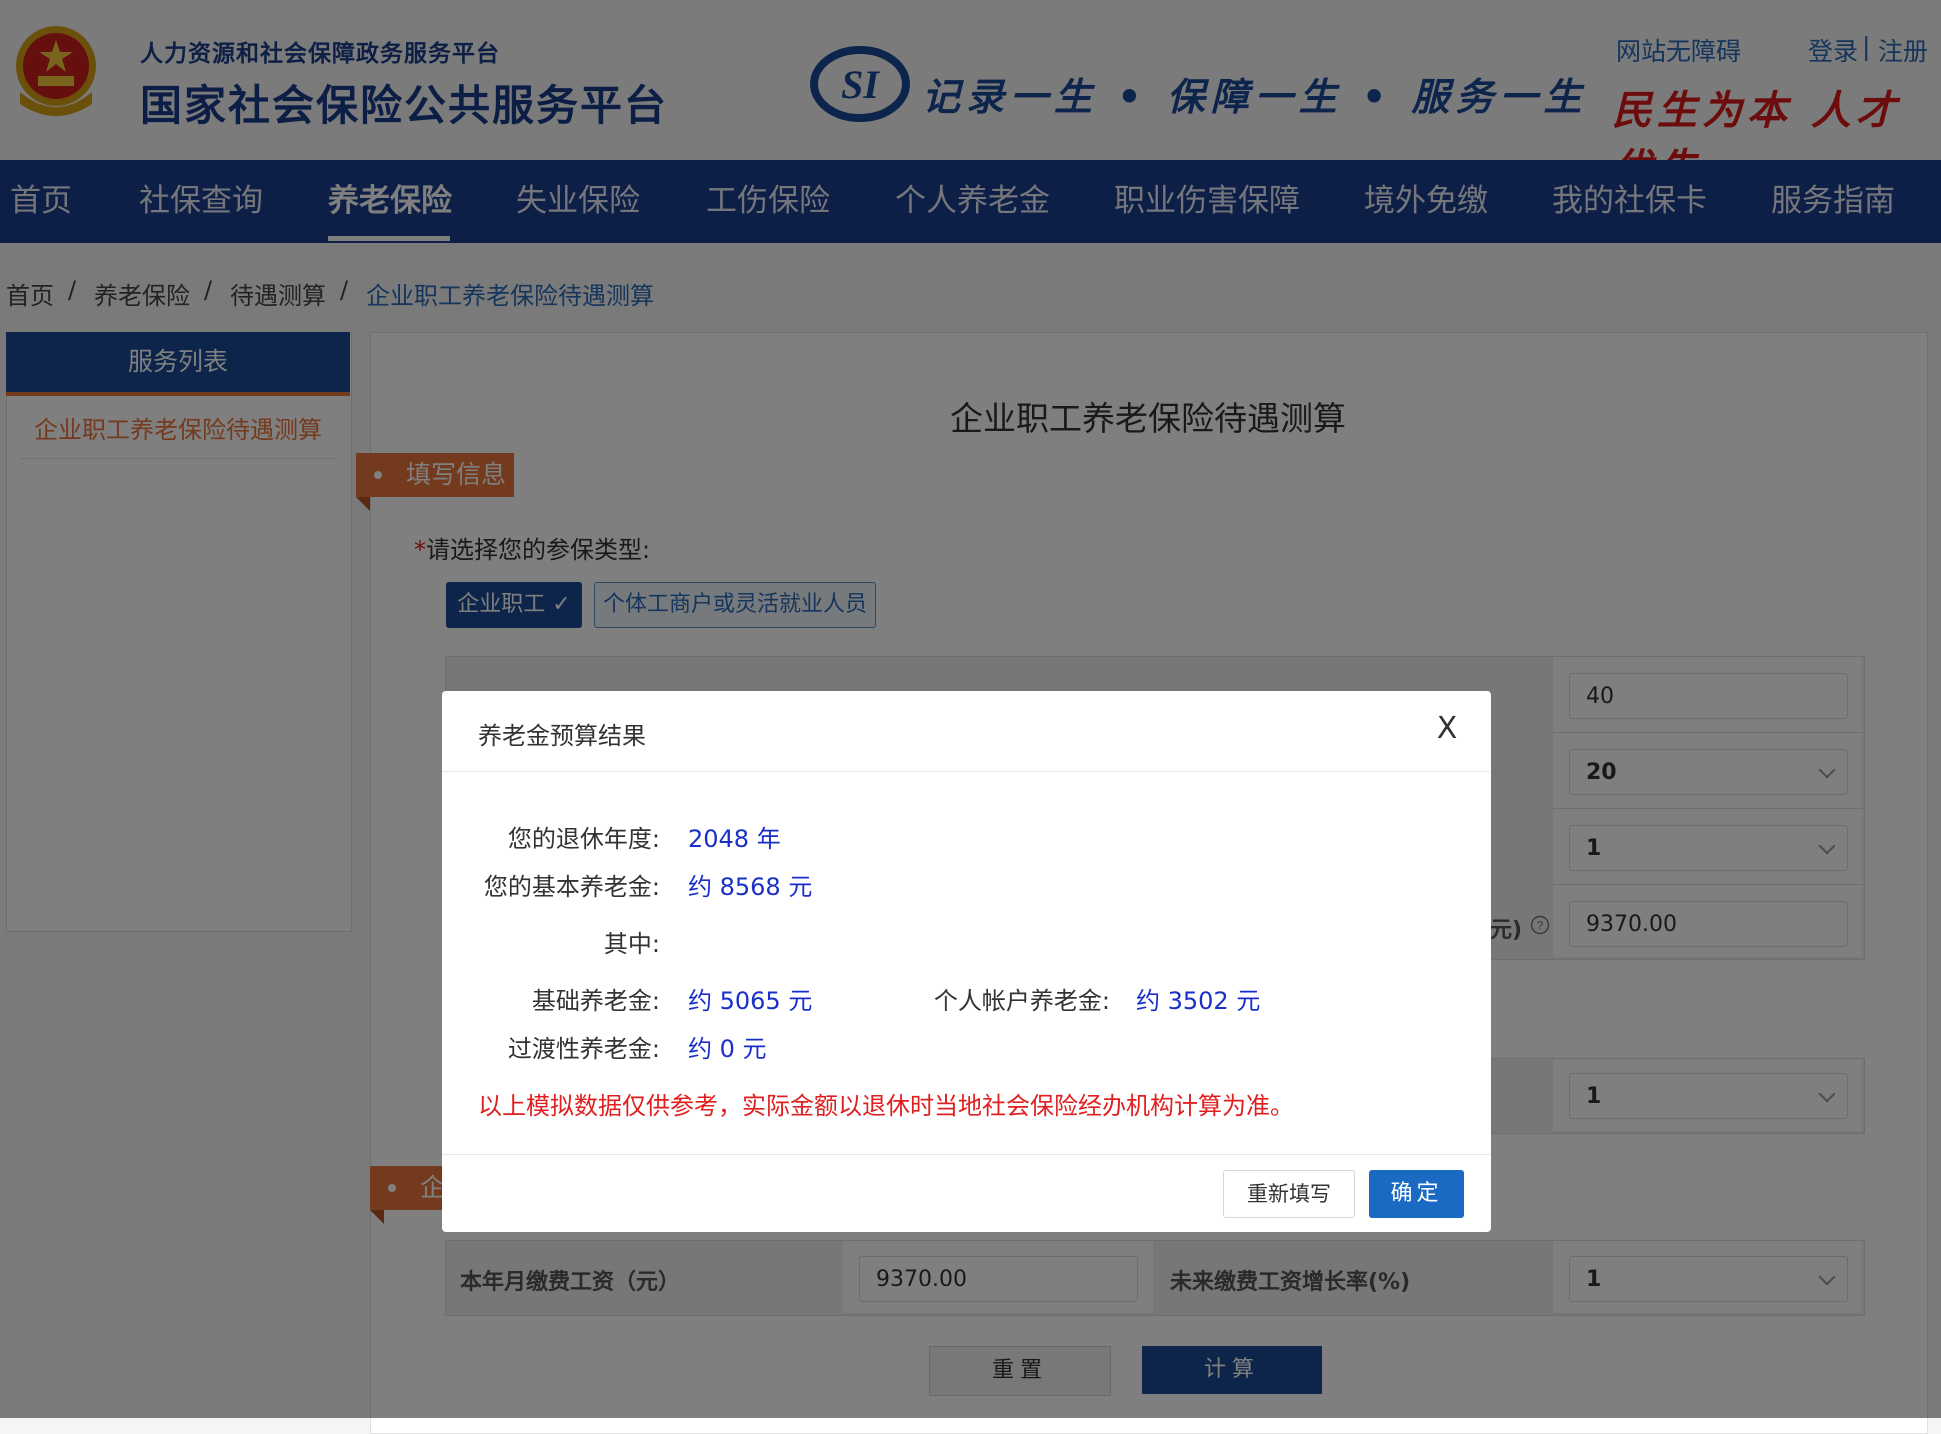  I want to click on retire-year-value: 2048 年, so click(734, 839).